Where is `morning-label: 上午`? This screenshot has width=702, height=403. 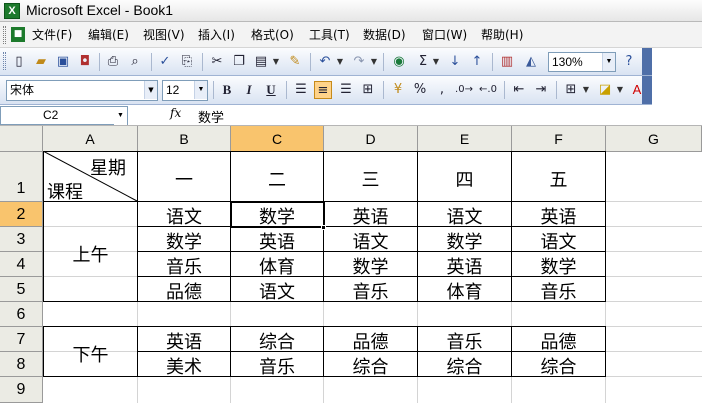 morning-label: 上午 is located at coordinates (90, 254).